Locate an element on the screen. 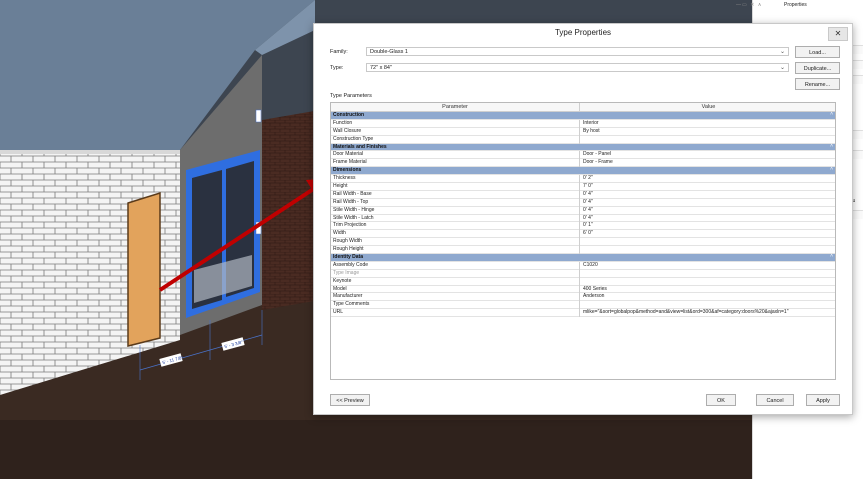 The image size is (863, 484). parameter-name: Type Image is located at coordinates (346, 272).